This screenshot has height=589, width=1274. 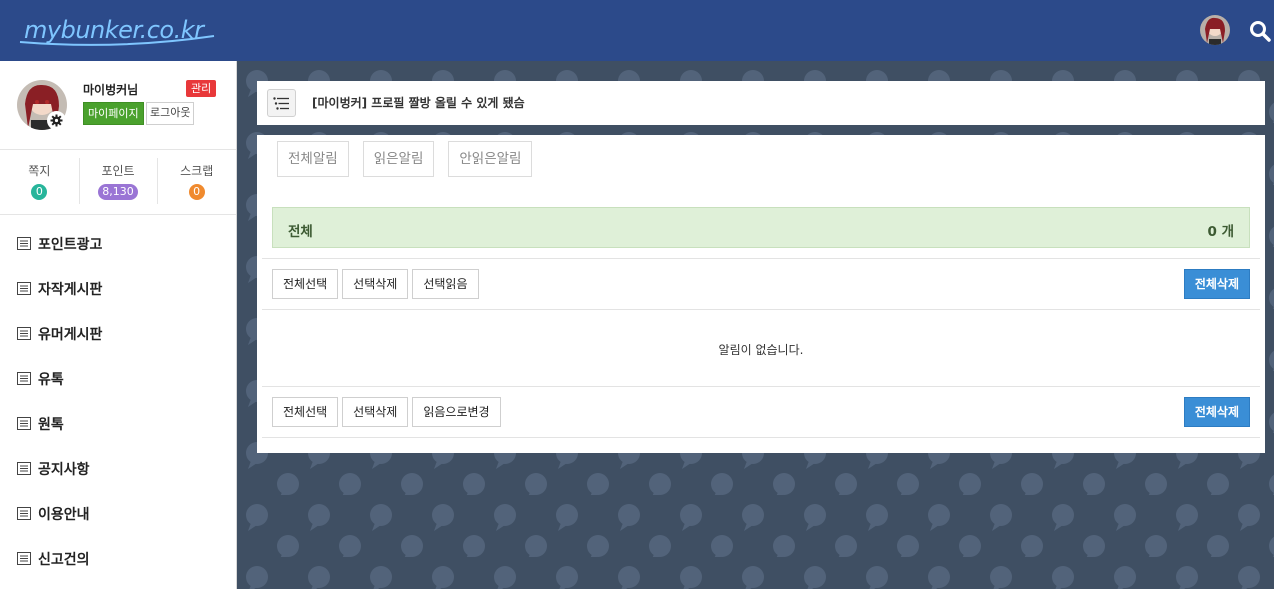 I want to click on alert-tabs: 전체알림 읽은알림 안읽은알림, so click(x=411, y=159).